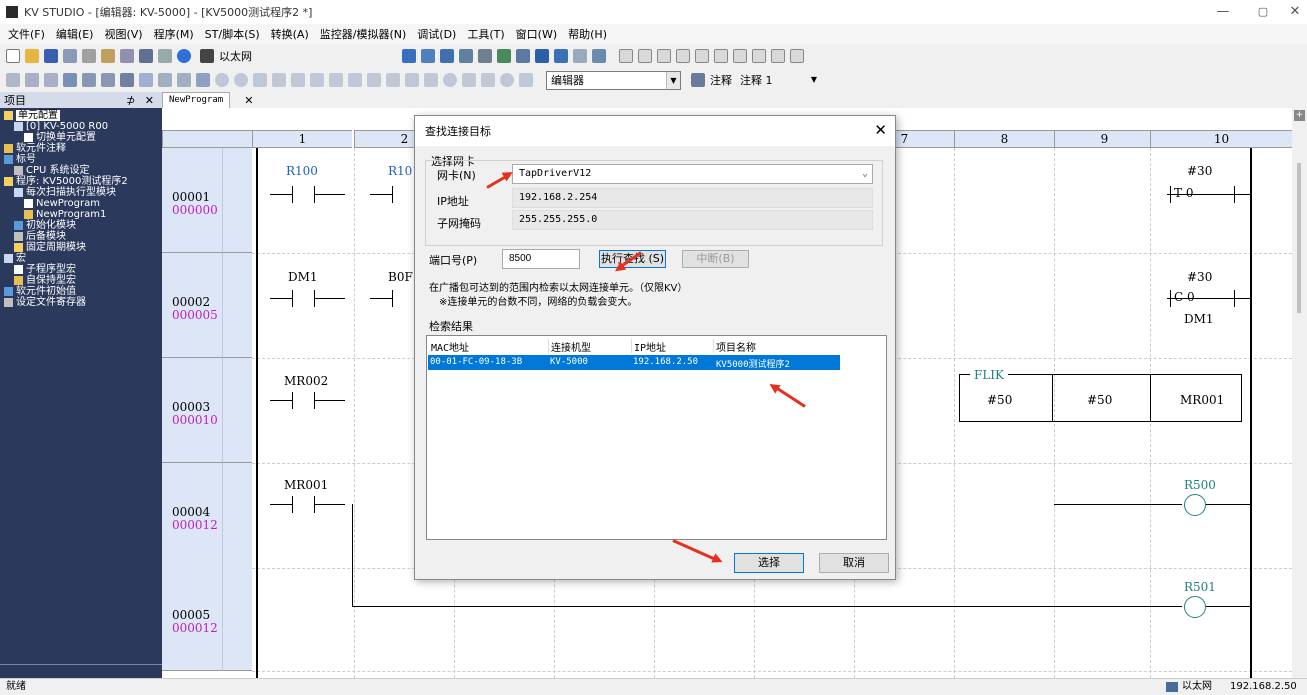 This screenshot has height=695, width=1307. I want to click on write-icon, so click(447, 56).